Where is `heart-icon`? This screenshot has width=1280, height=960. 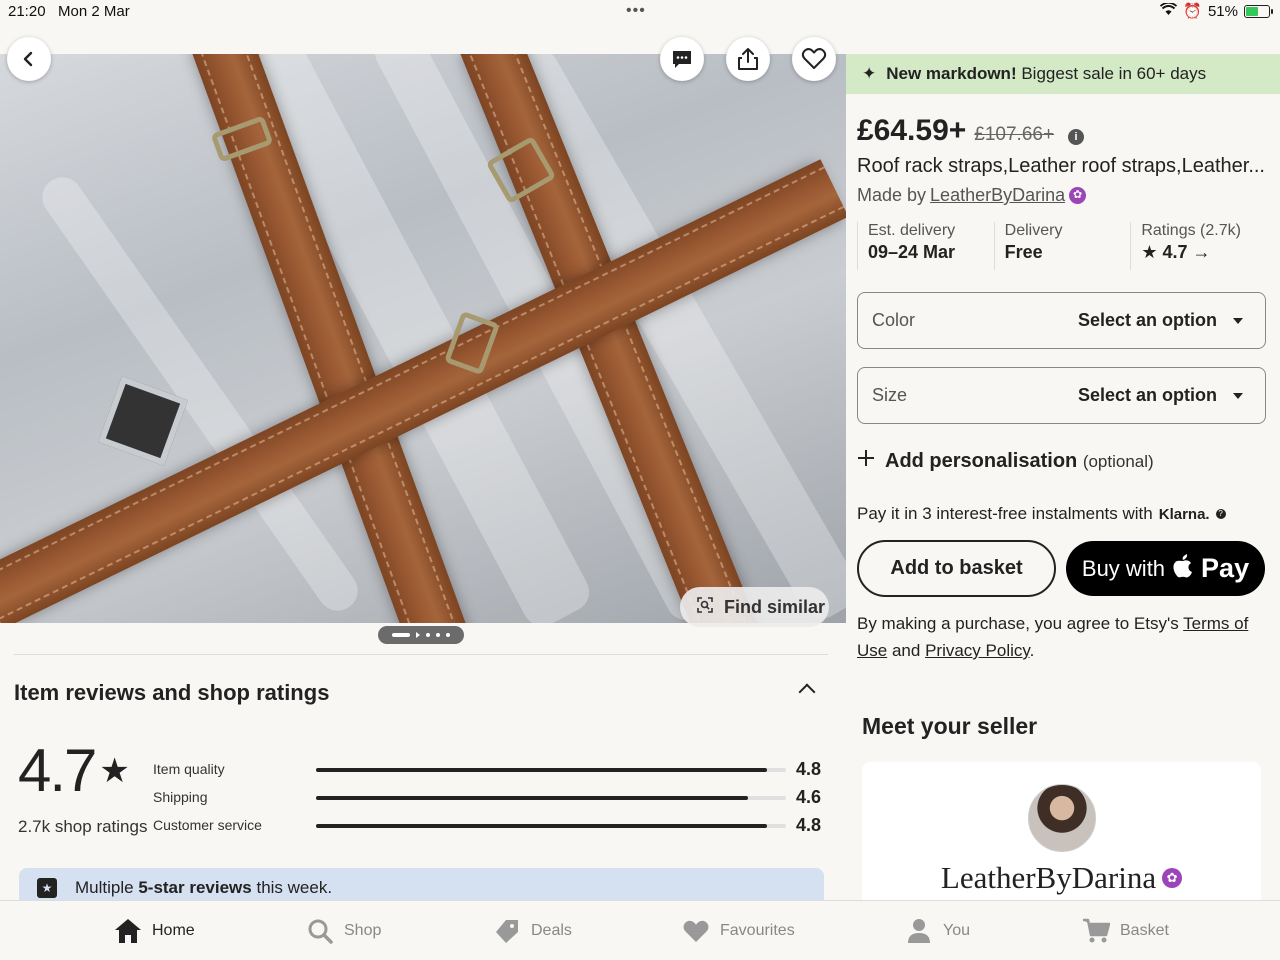
heart-icon is located at coordinates (814, 58).